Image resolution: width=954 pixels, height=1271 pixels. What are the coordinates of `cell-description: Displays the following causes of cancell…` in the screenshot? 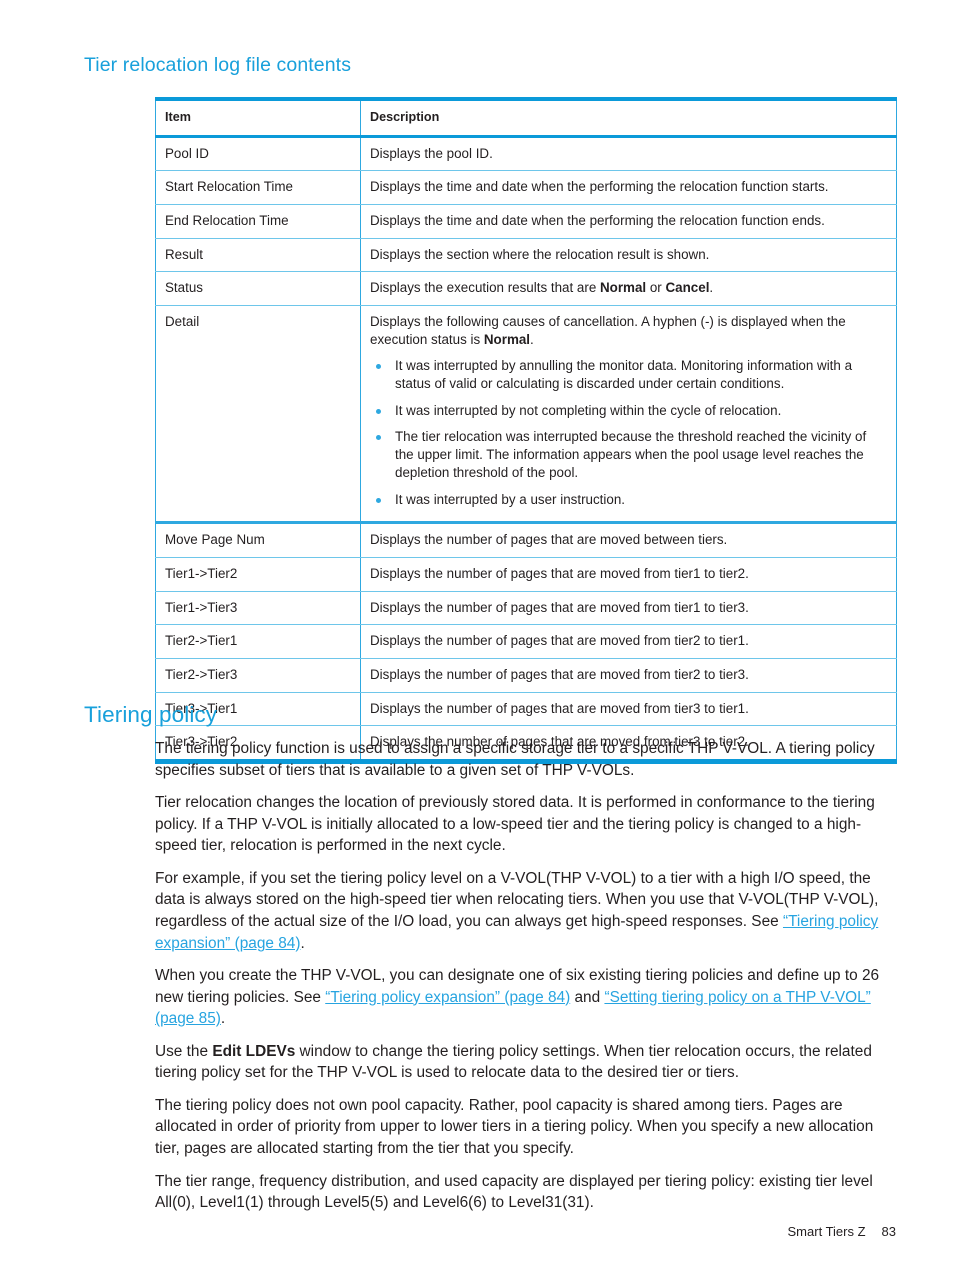 It's located at (628, 415).